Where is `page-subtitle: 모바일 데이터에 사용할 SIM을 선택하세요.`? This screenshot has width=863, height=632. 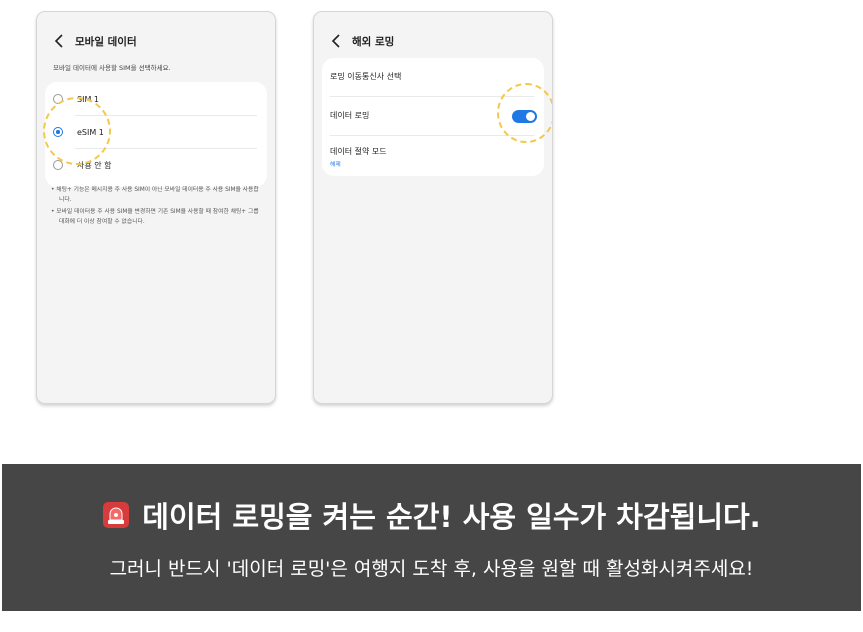 page-subtitle: 모바일 데이터에 사용할 SIM을 선택하세요. is located at coordinates (112, 68).